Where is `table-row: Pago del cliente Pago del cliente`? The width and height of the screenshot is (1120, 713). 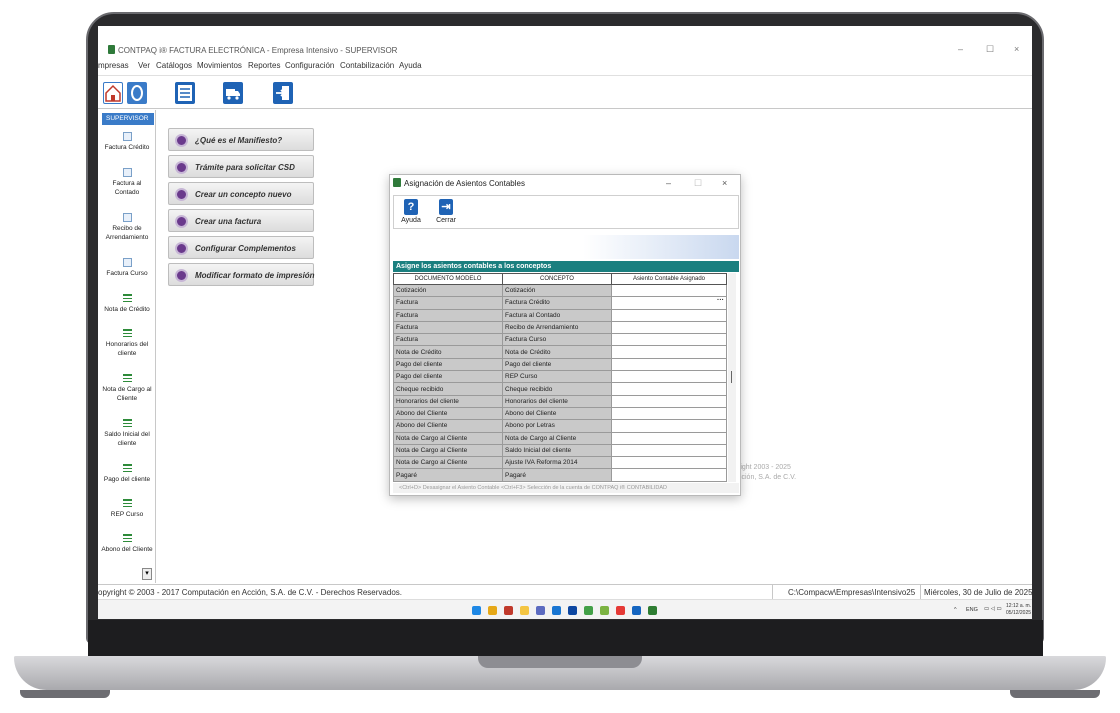
table-row: Pago del cliente Pago del cliente is located at coordinates (560, 364).